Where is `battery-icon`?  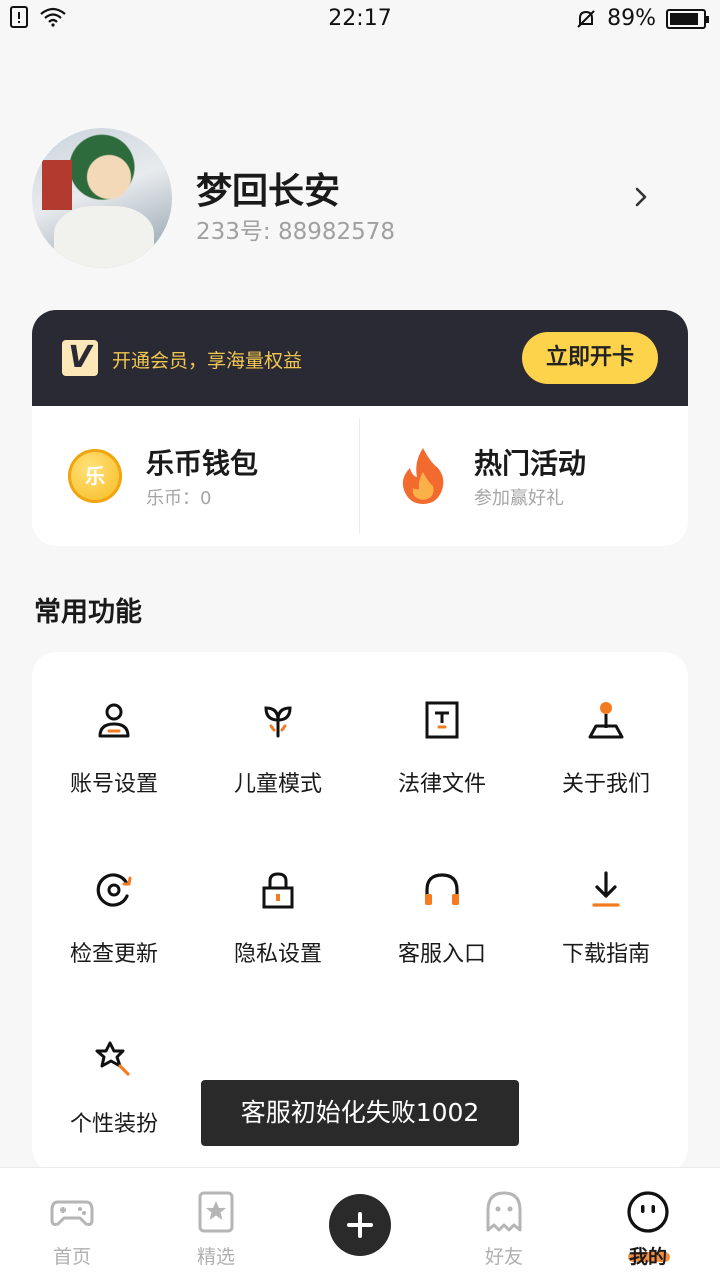 battery-icon is located at coordinates (687, 18).